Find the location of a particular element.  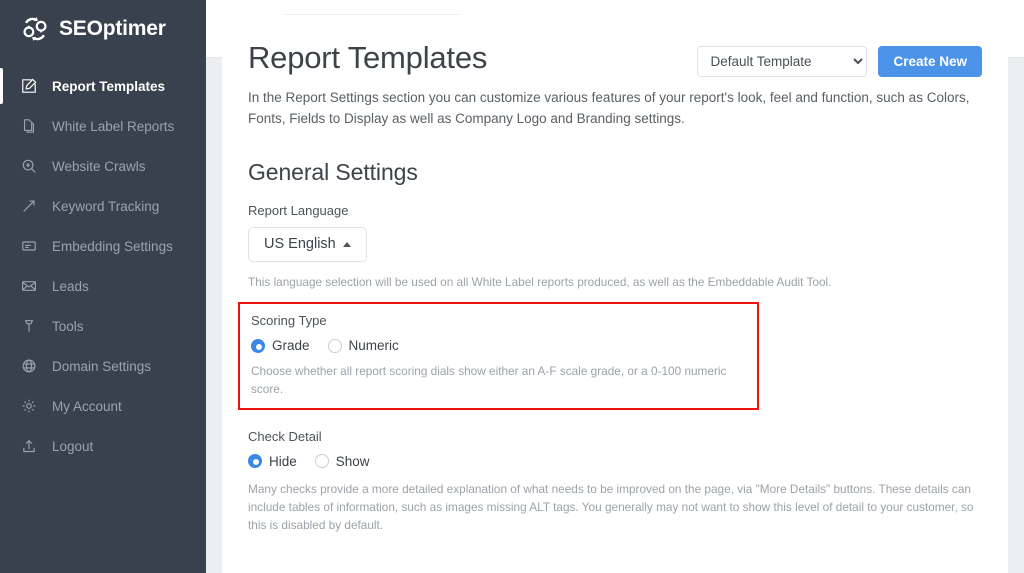

sidebar-item-my-account: My Account is located at coordinates (103, 406).